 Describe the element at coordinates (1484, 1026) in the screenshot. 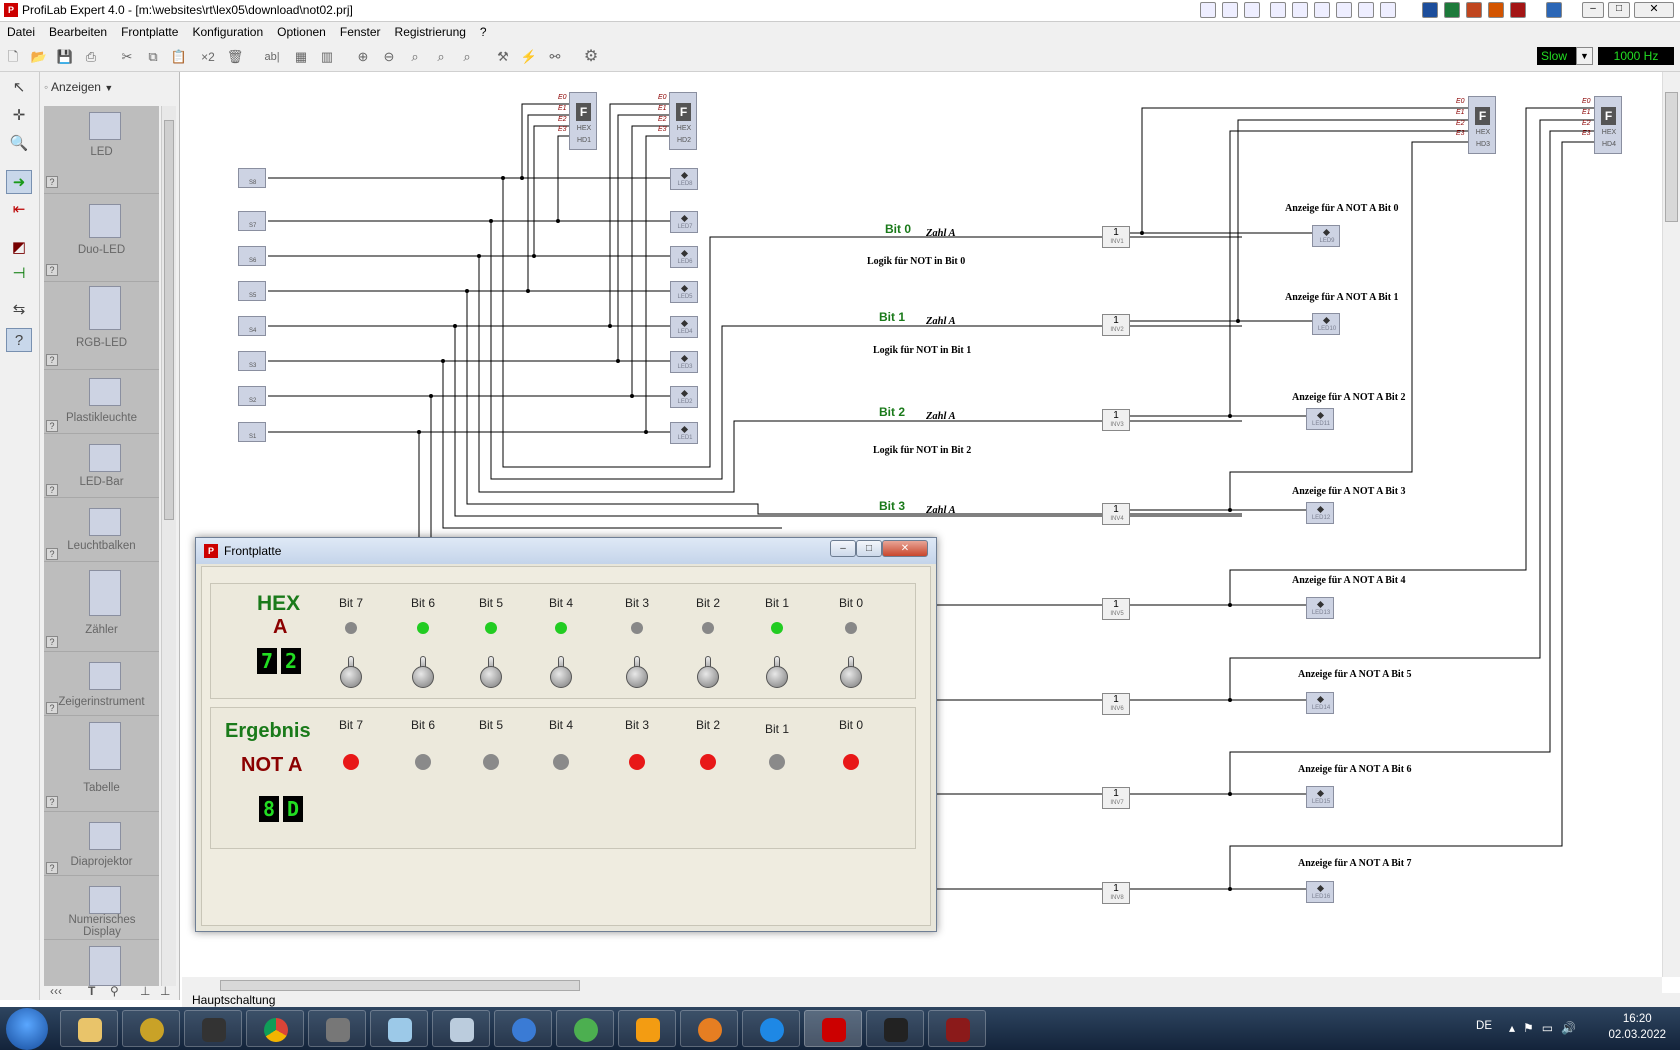

I see `input-language: DE` at that location.